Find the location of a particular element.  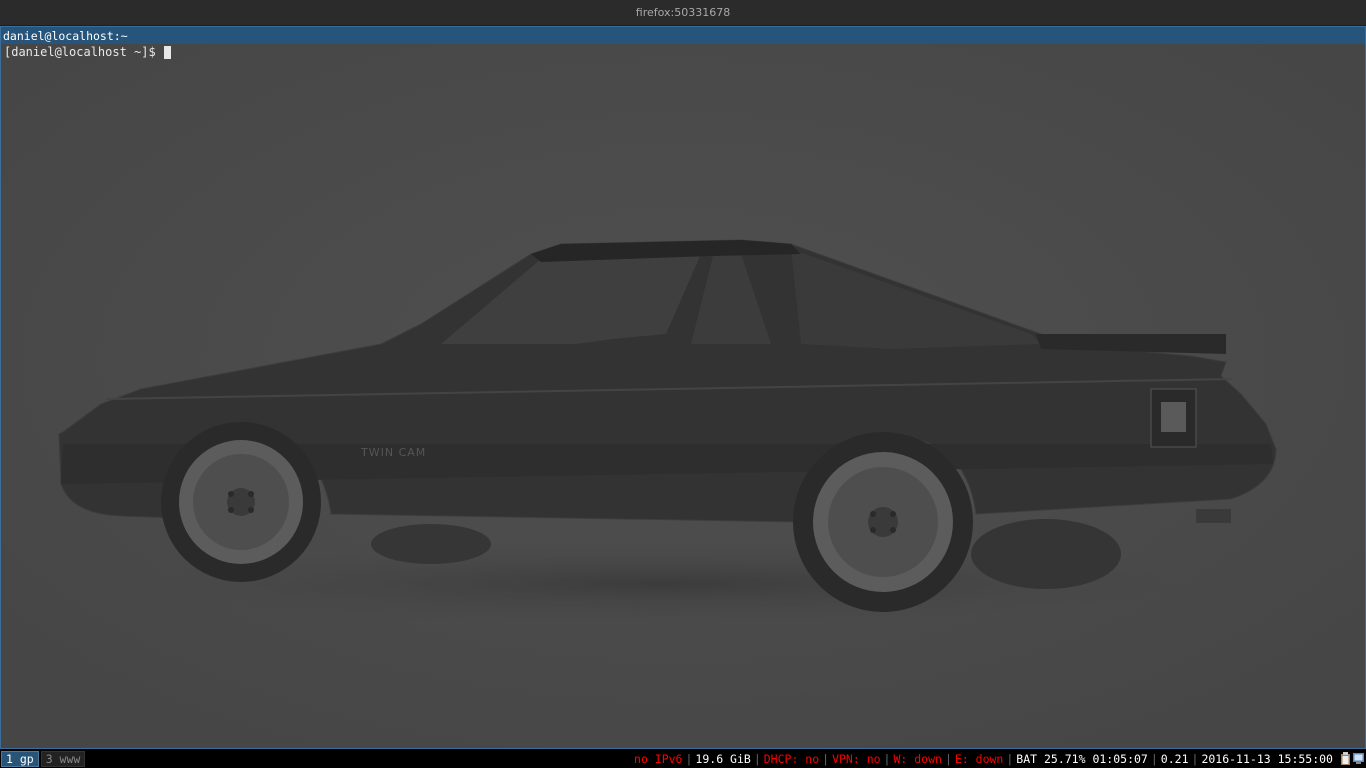

svg-text: TWIN CAM is located at coordinates (393, 452).